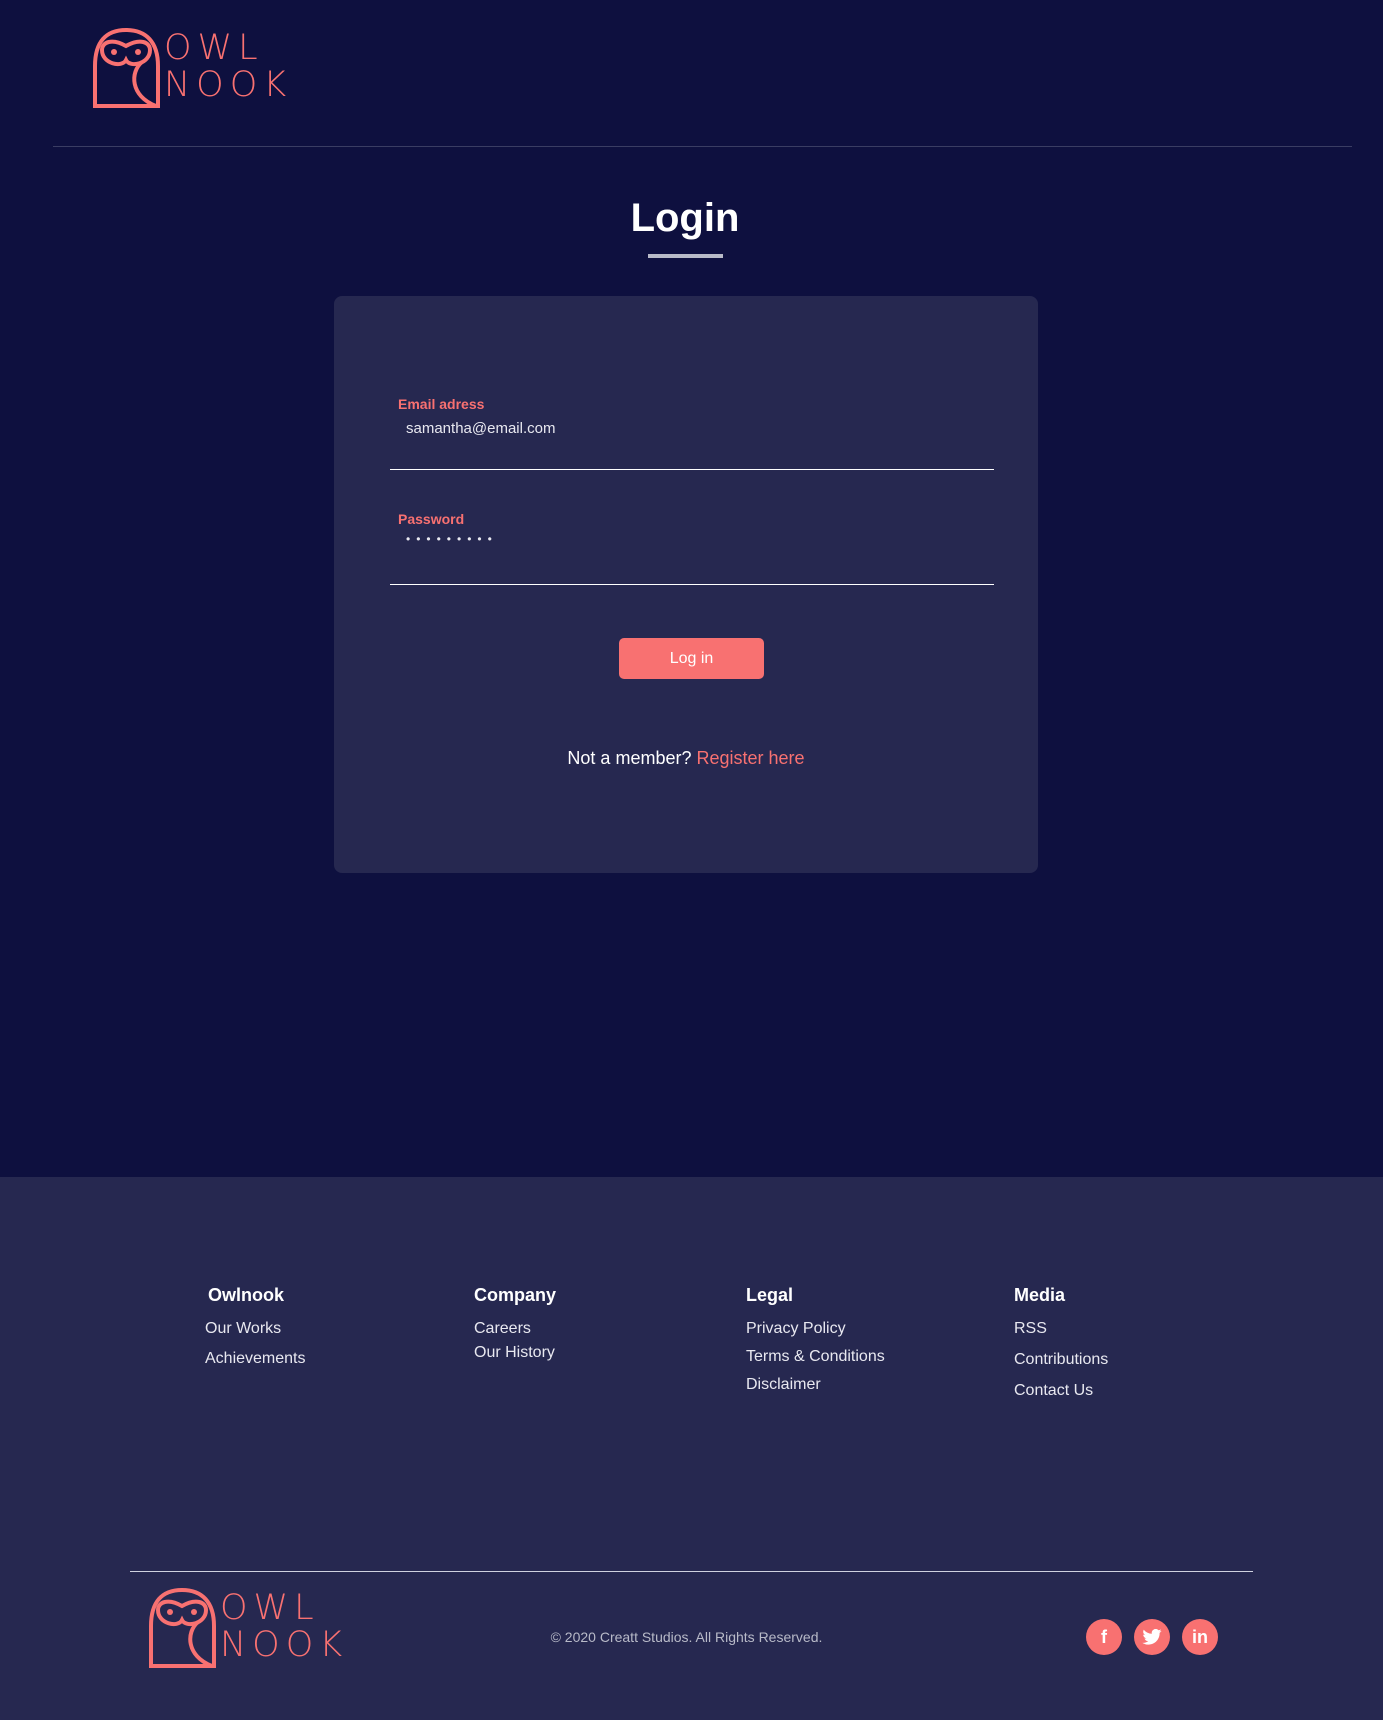 The width and height of the screenshot is (1383, 1720). I want to click on login-button: Log in, so click(691, 658).